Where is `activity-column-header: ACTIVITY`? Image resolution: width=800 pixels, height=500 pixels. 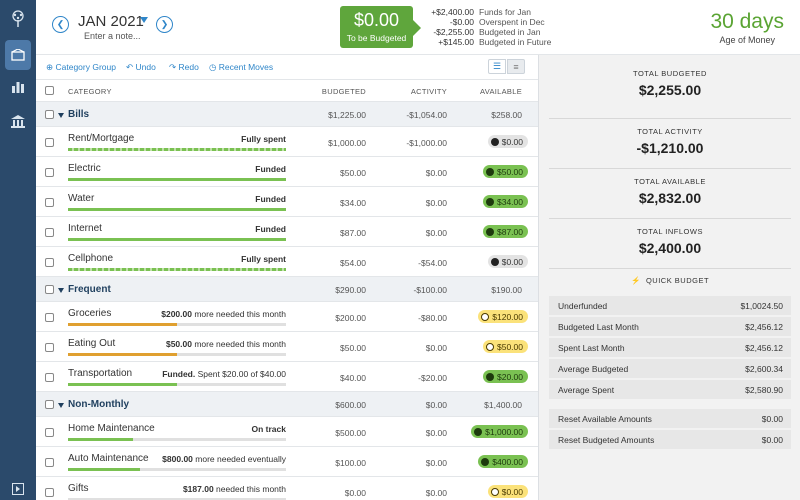 activity-column-header: ACTIVITY is located at coordinates (429, 91).